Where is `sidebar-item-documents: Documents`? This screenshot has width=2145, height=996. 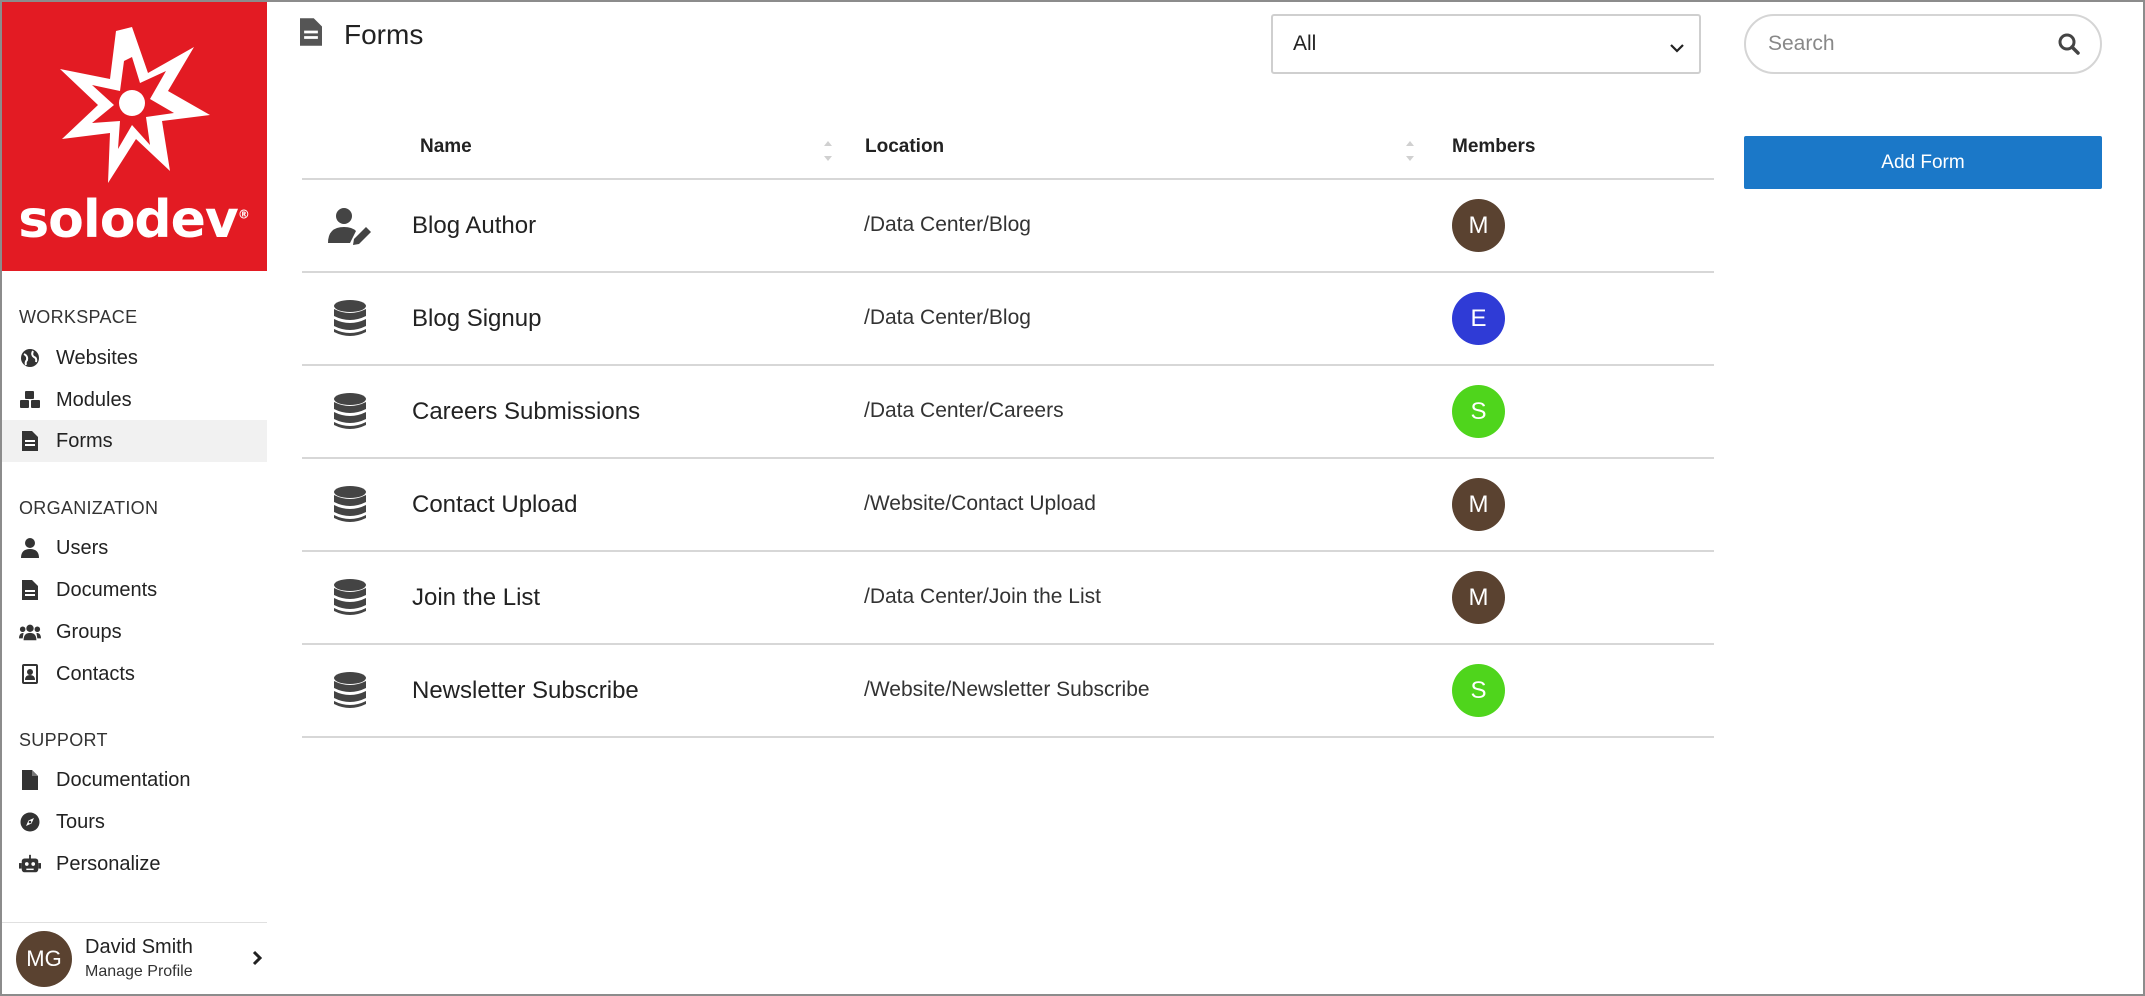 sidebar-item-documents: Documents is located at coordinates (133, 590).